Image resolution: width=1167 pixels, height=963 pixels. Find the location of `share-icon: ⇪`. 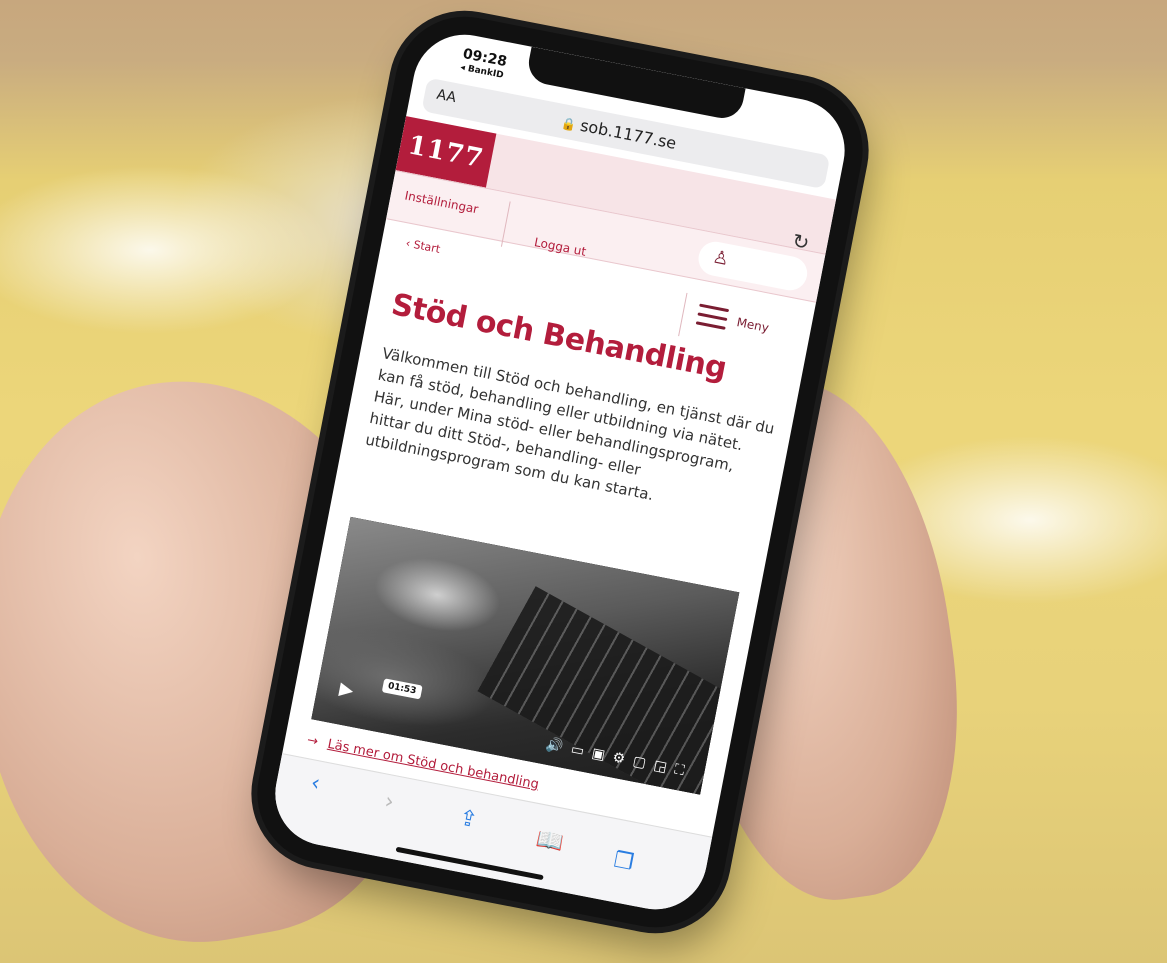

share-icon: ⇪ is located at coordinates (468, 819).